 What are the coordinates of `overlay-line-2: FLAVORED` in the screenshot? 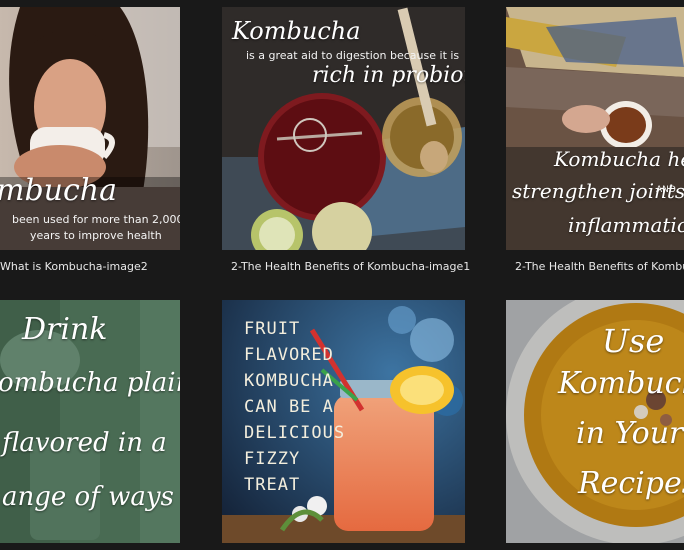 It's located at (289, 355).